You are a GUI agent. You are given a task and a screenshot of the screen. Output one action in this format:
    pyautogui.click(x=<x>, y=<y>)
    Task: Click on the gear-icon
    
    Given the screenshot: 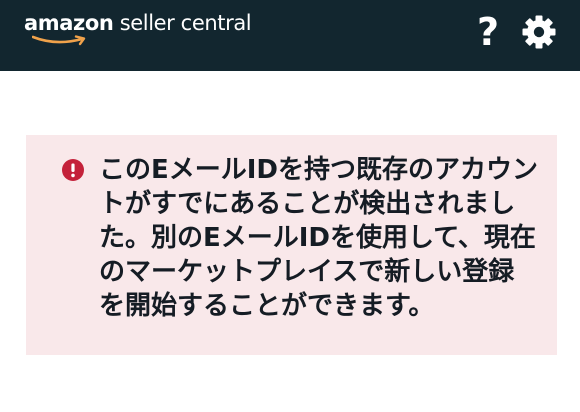 What is the action you would take?
    pyautogui.click(x=539, y=32)
    